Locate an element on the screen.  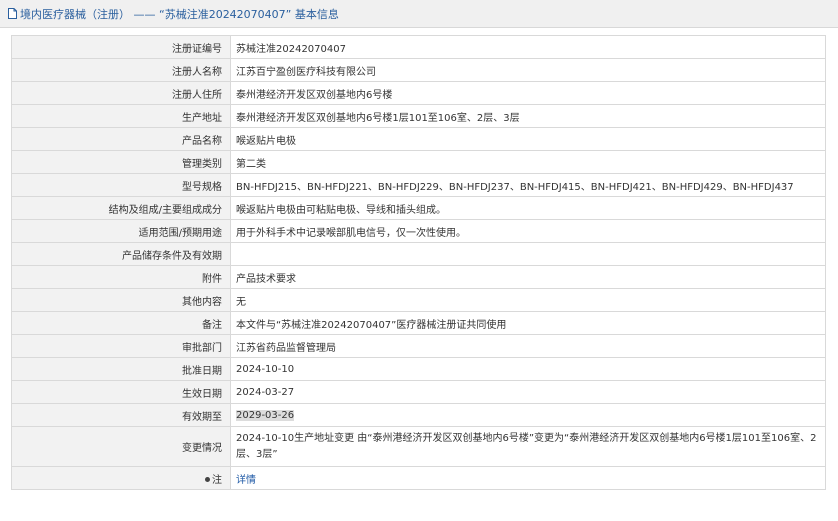
table-row: 生效日期 2024-03-27 is located at coordinates (418, 392).